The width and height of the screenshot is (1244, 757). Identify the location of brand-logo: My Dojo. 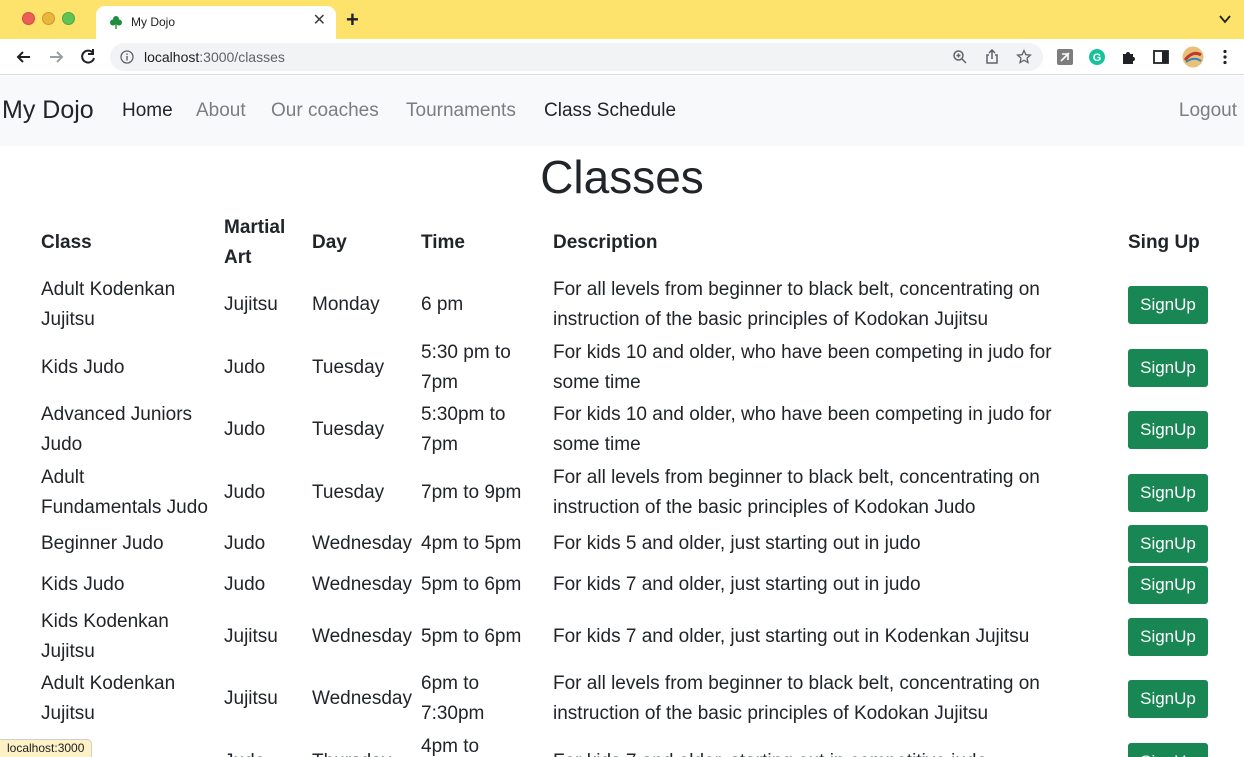
(48, 110).